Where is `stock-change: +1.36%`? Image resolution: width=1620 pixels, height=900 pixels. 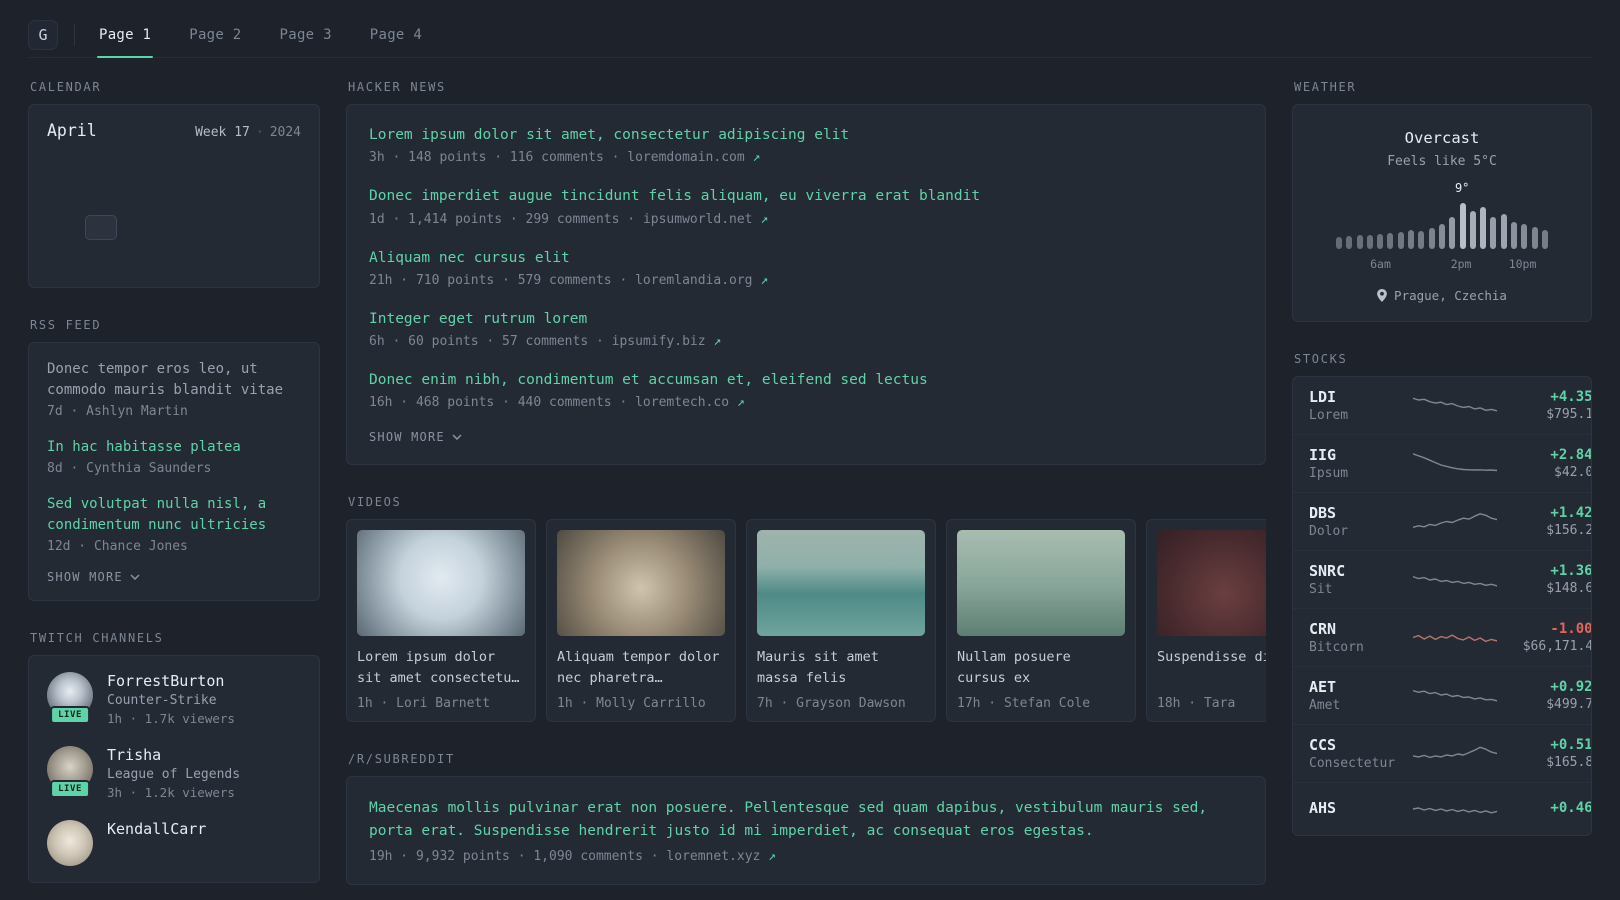
stock-change: +1.36% is located at coordinates (1571, 571).